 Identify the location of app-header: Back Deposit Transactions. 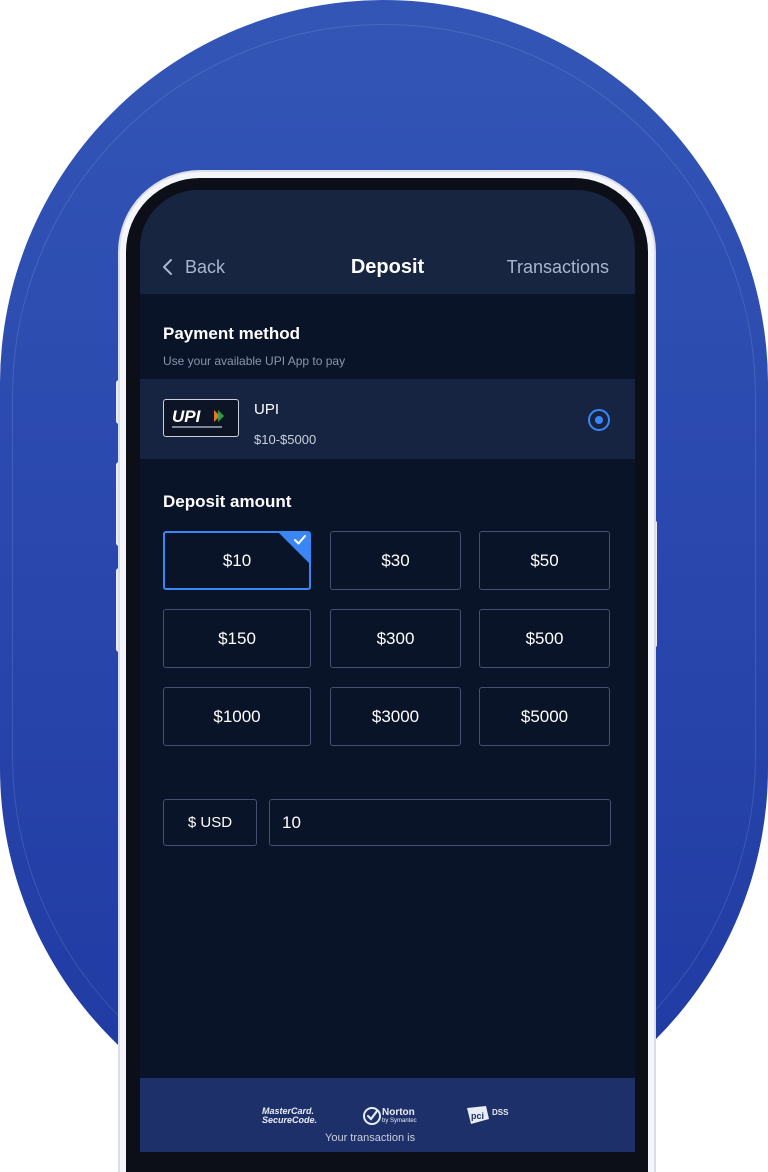
(387, 242).